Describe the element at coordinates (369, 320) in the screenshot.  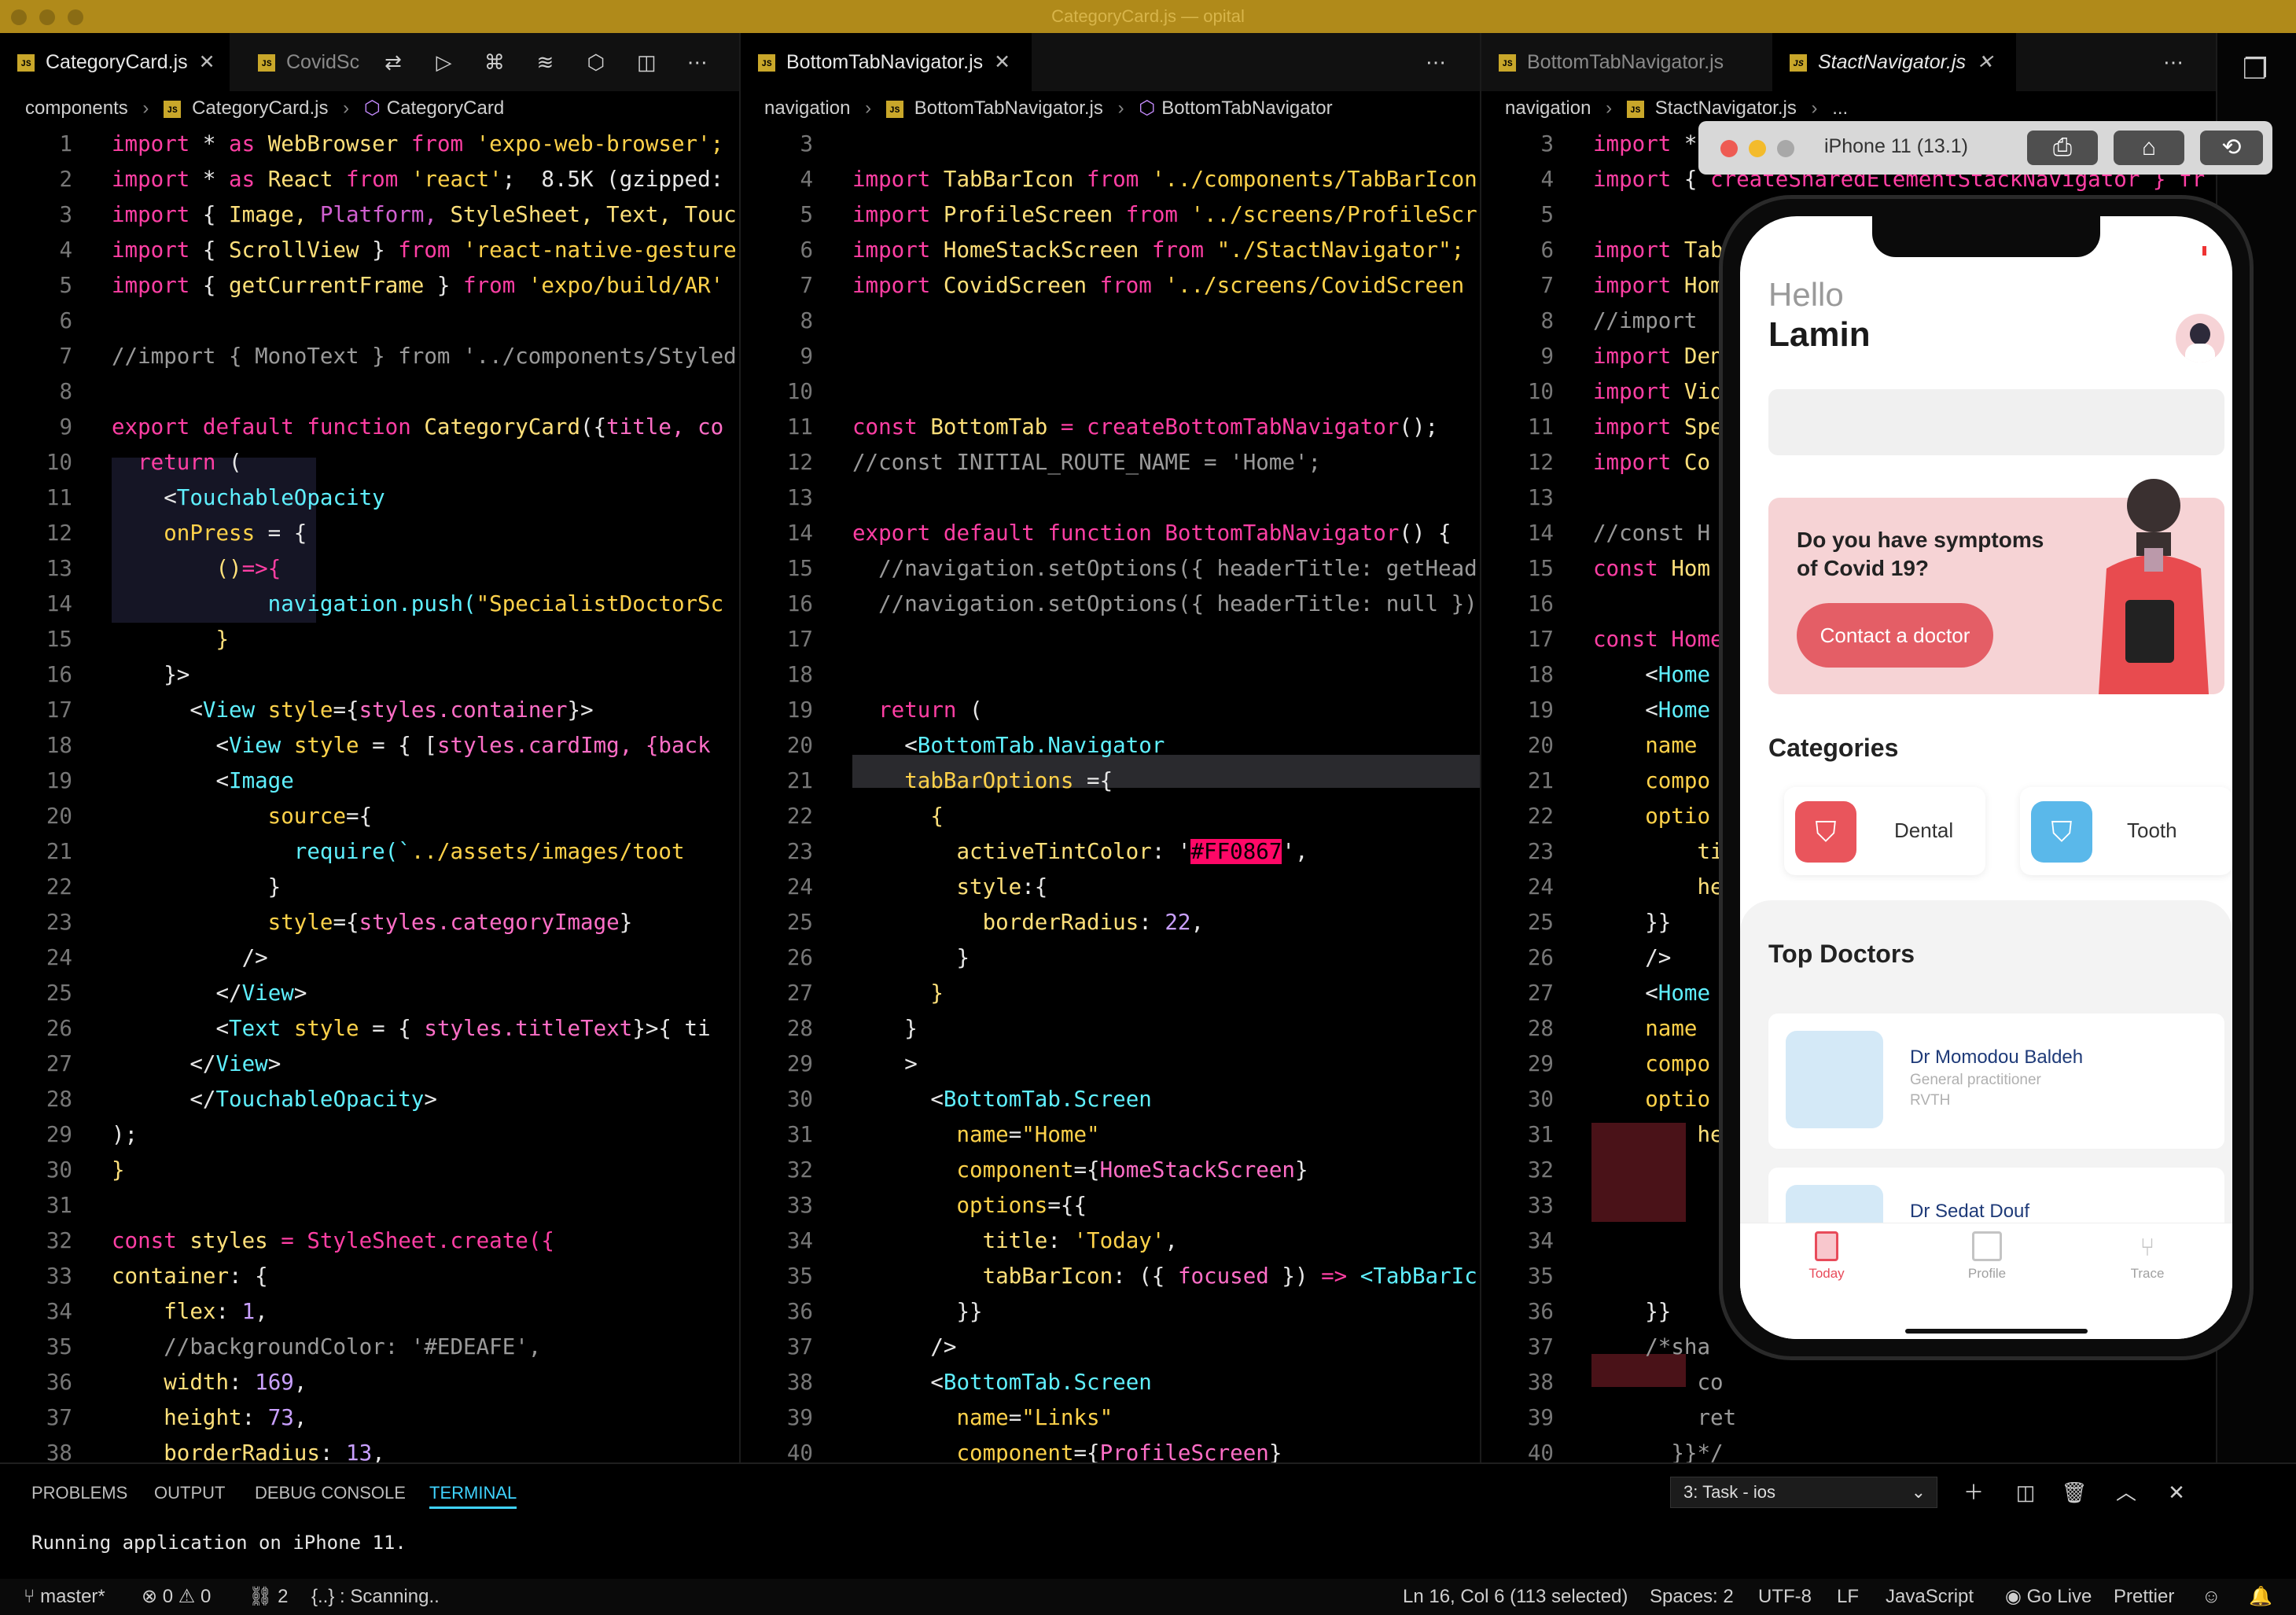
I see `code-line: 6` at that location.